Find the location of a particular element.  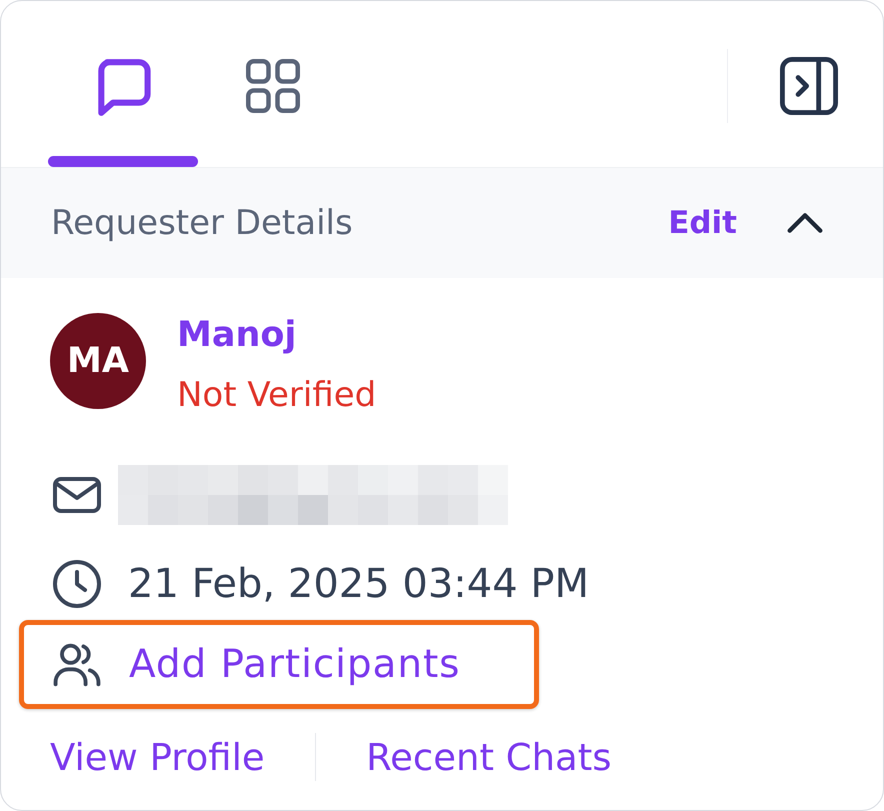

clock-icon is located at coordinates (77, 584).